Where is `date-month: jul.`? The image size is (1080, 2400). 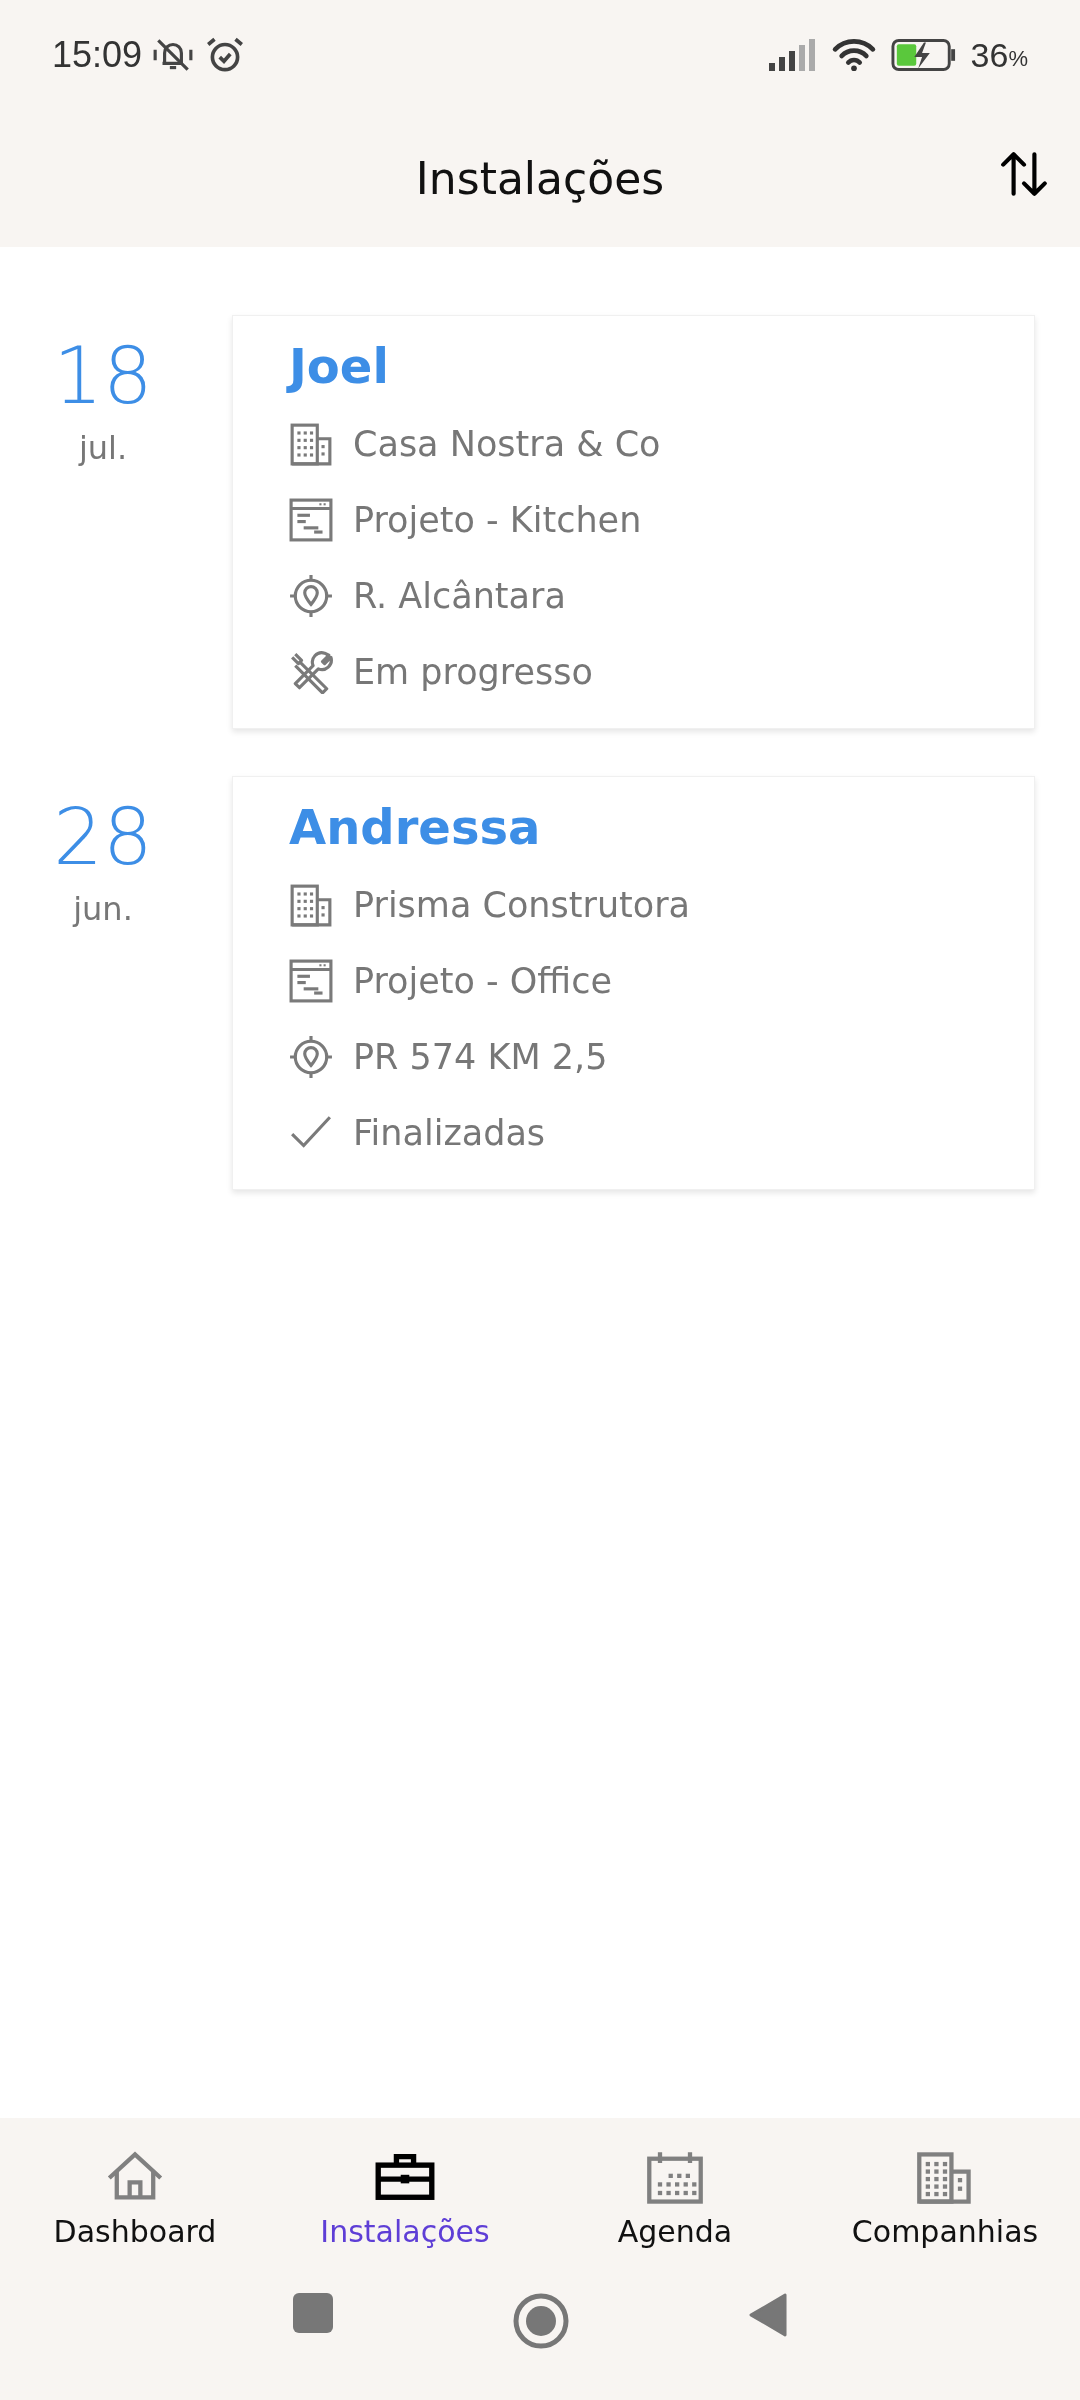 date-month: jul. is located at coordinates (103, 448).